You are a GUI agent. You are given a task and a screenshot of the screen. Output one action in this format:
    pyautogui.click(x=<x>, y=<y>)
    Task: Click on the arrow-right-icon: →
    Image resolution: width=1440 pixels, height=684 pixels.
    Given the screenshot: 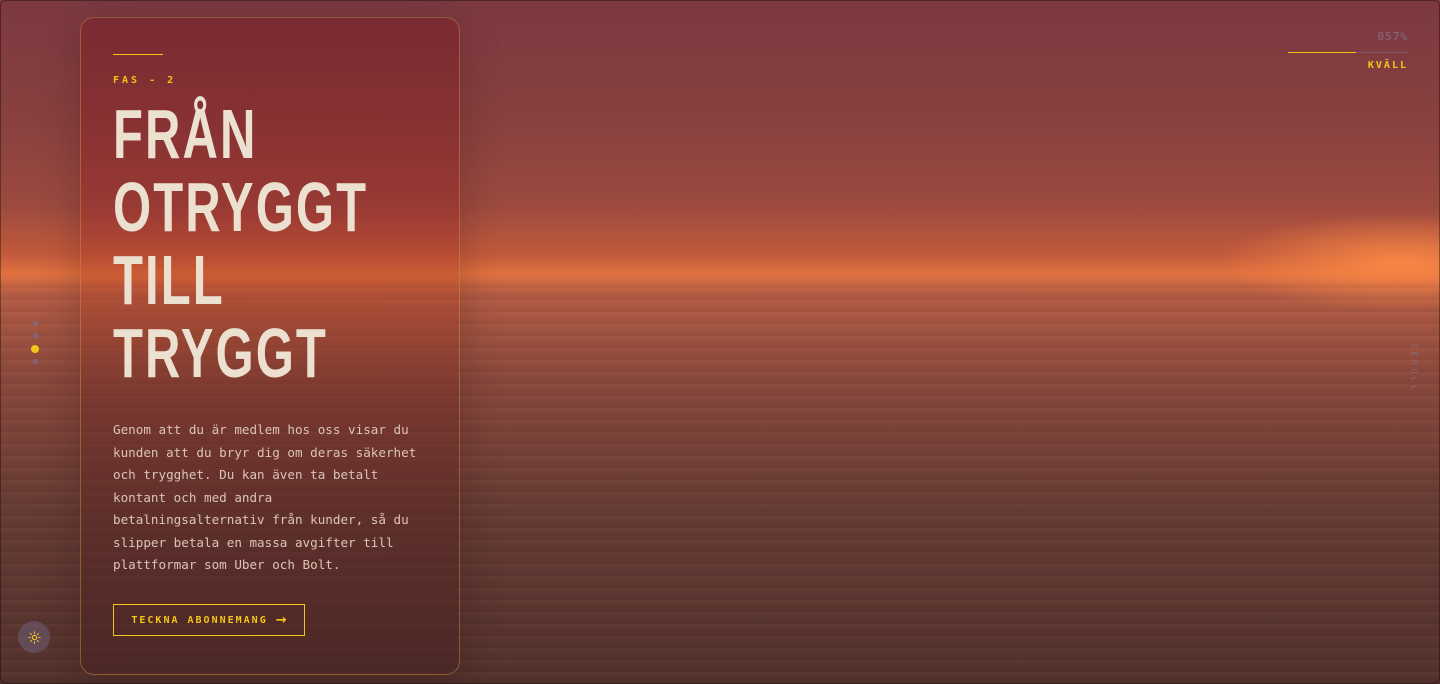 What is the action you would take?
    pyautogui.click(x=281, y=620)
    